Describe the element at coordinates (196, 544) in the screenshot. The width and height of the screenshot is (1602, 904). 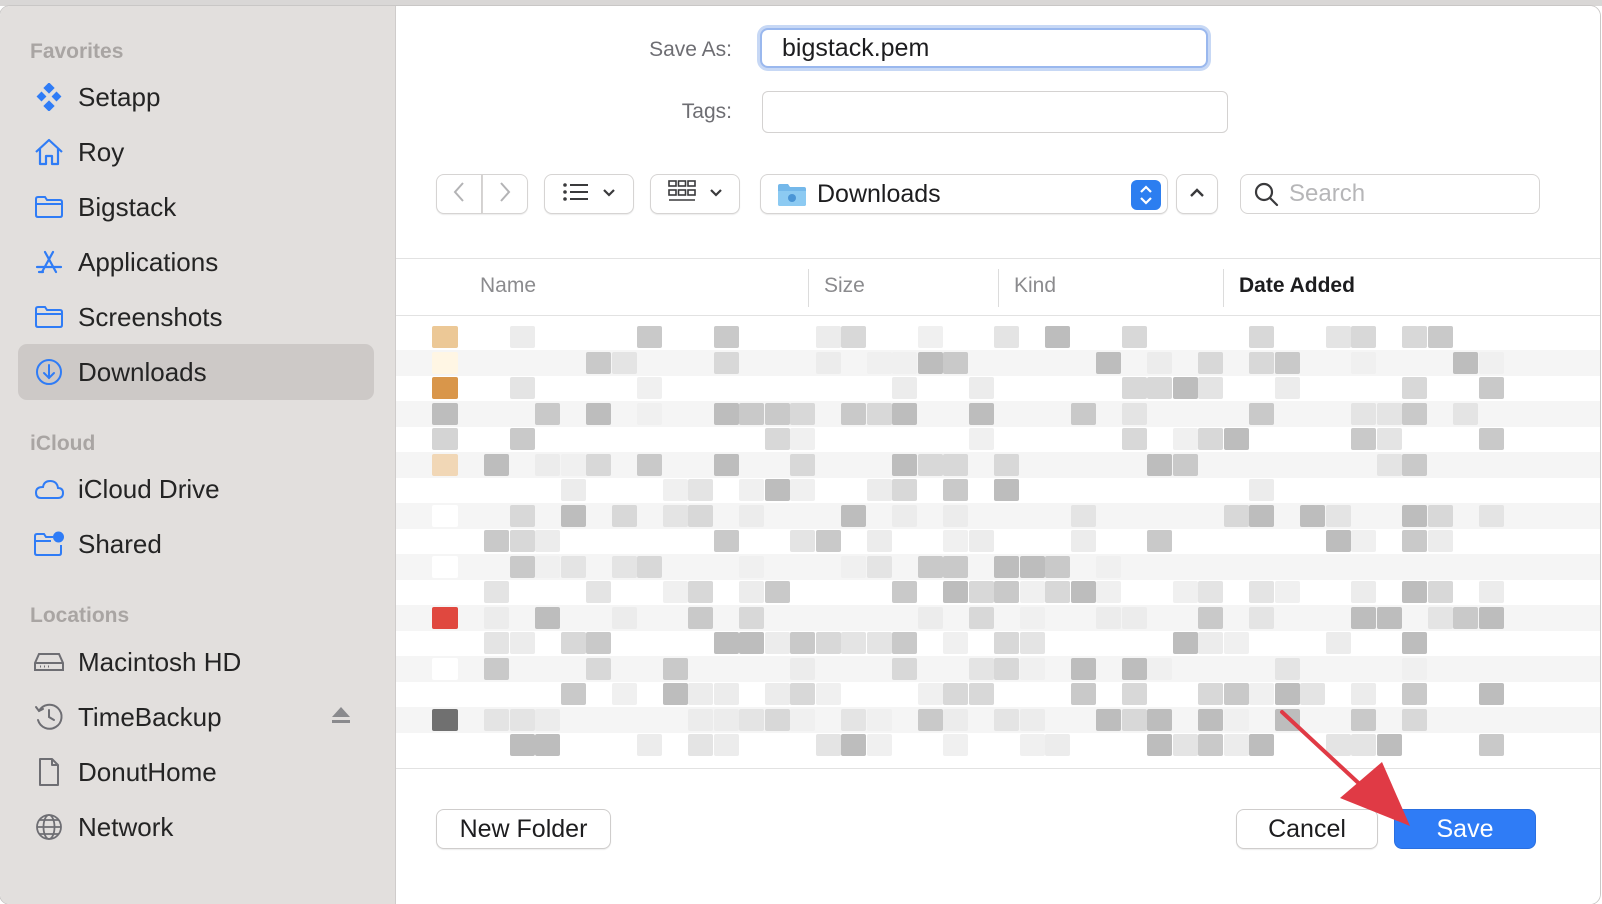
I see `sidebar-item-shared: Shared` at that location.